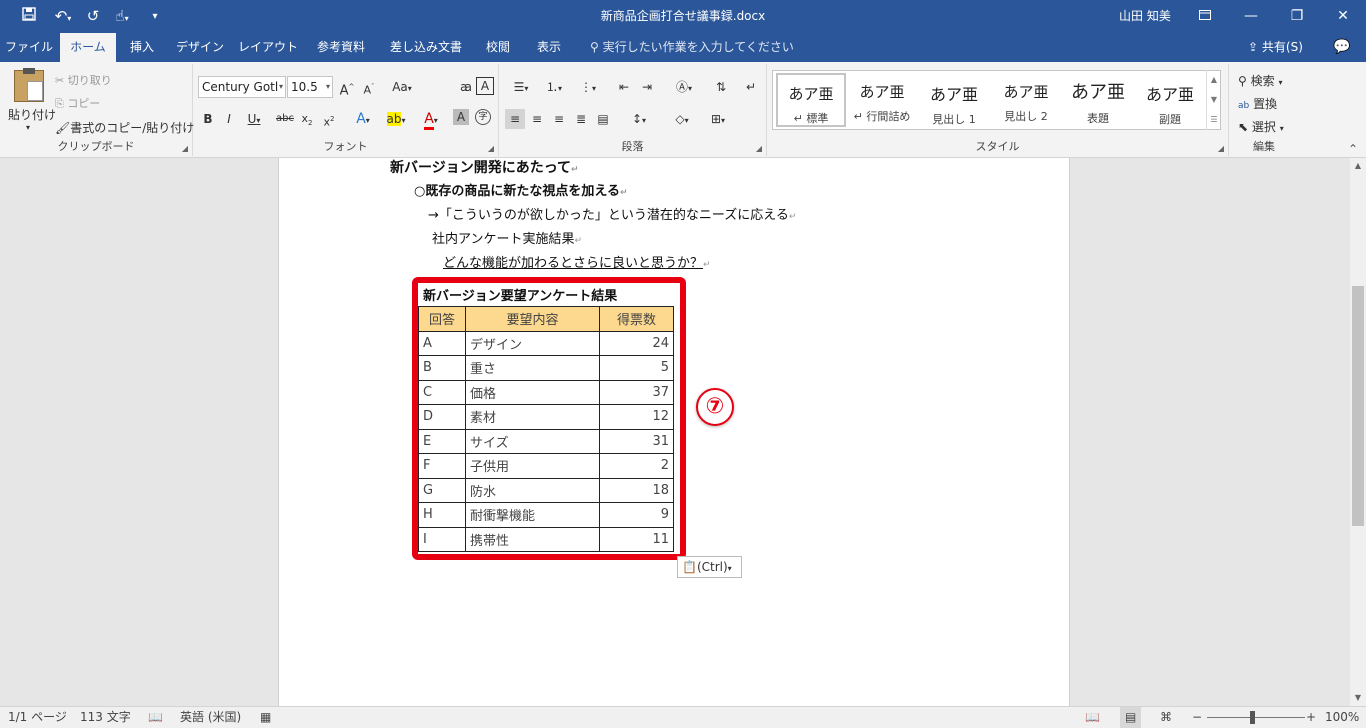  What do you see at coordinates (229, 119) in the screenshot?
I see `italic-icon: I` at bounding box center [229, 119].